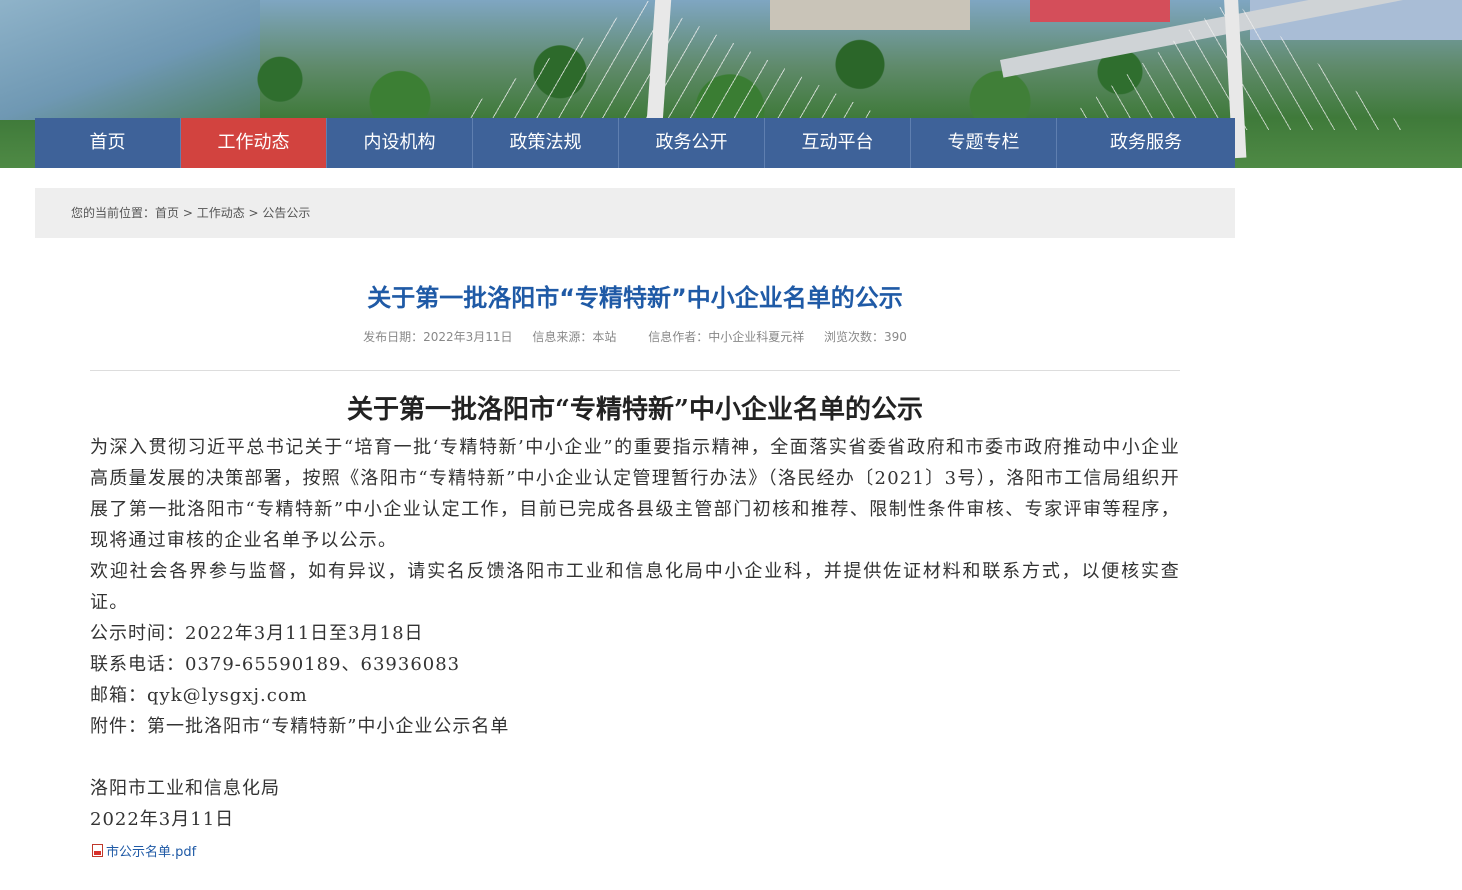 The image size is (1462, 890). Describe the element at coordinates (221, 213) in the screenshot. I see `breadcrumb-section-link: 工作动态` at that location.